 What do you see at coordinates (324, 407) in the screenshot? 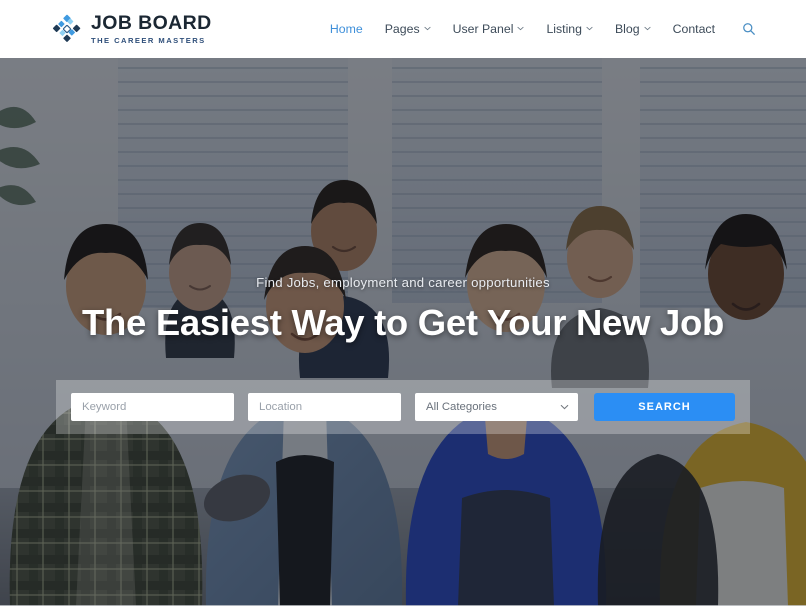
I see `search-location-input` at bounding box center [324, 407].